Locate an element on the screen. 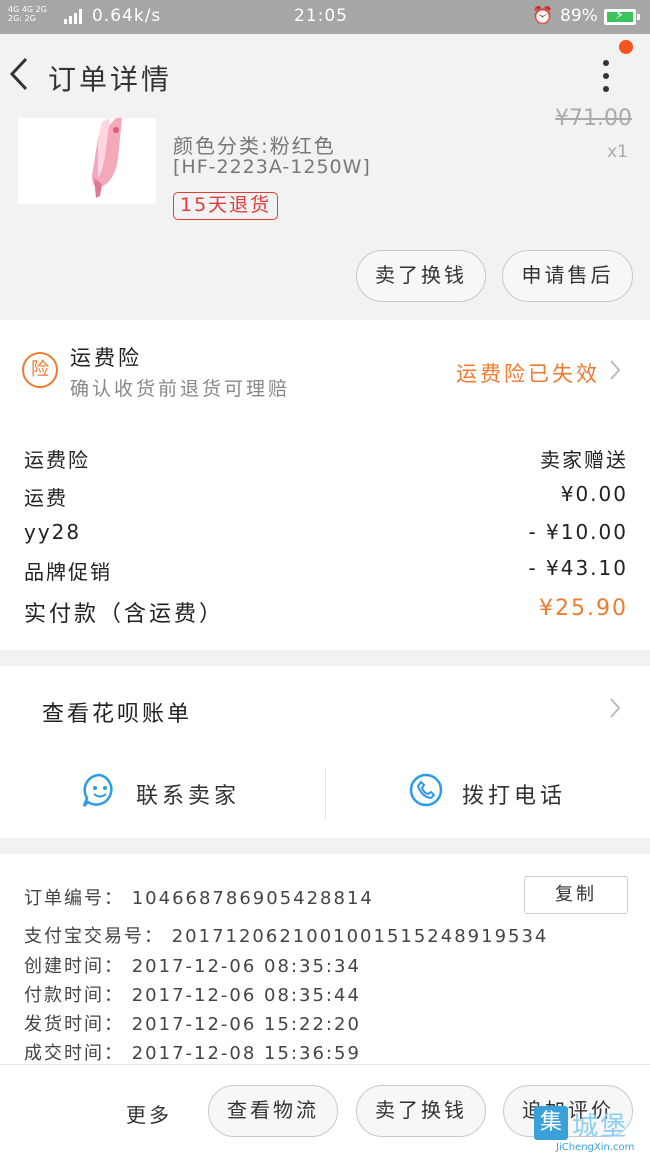 The width and height of the screenshot is (650, 1155). insurance-status: 运费险已失效 is located at coordinates (528, 373).